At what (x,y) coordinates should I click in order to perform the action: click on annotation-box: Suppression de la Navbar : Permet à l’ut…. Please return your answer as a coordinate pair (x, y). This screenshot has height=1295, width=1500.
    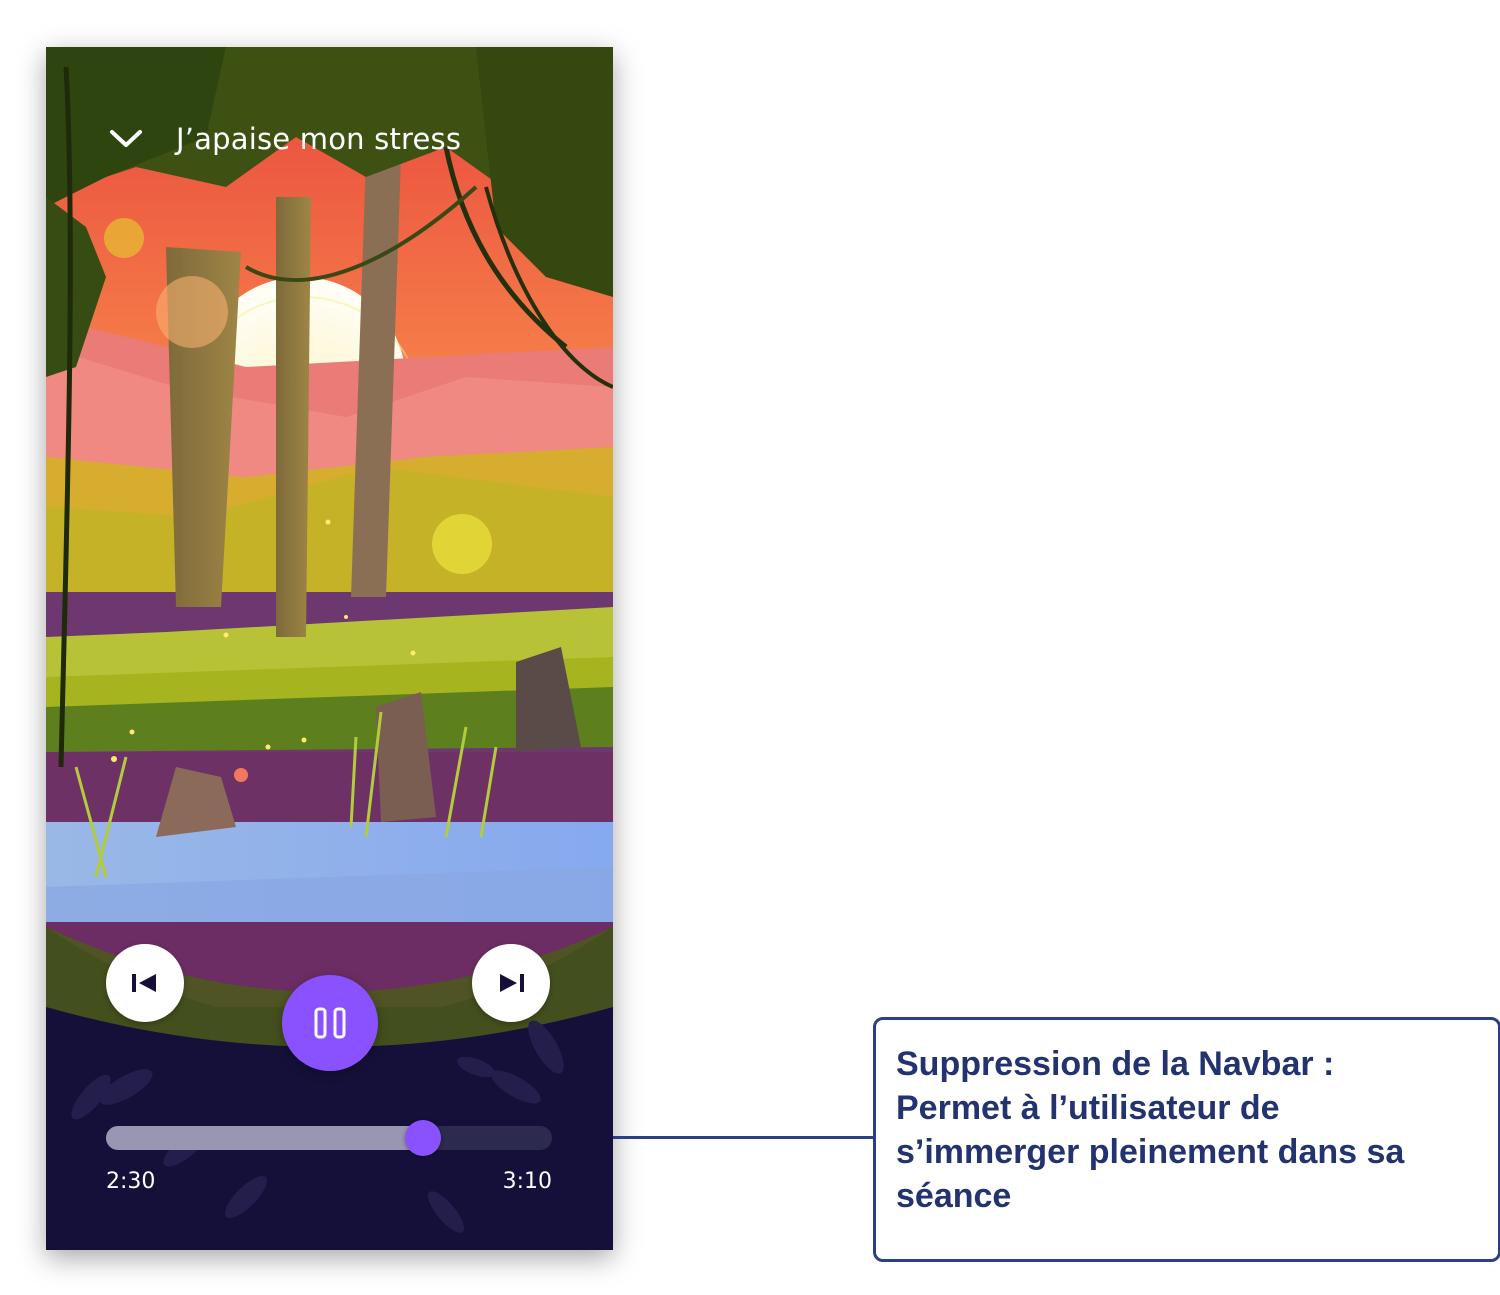
    Looking at the image, I should click on (1186, 1139).